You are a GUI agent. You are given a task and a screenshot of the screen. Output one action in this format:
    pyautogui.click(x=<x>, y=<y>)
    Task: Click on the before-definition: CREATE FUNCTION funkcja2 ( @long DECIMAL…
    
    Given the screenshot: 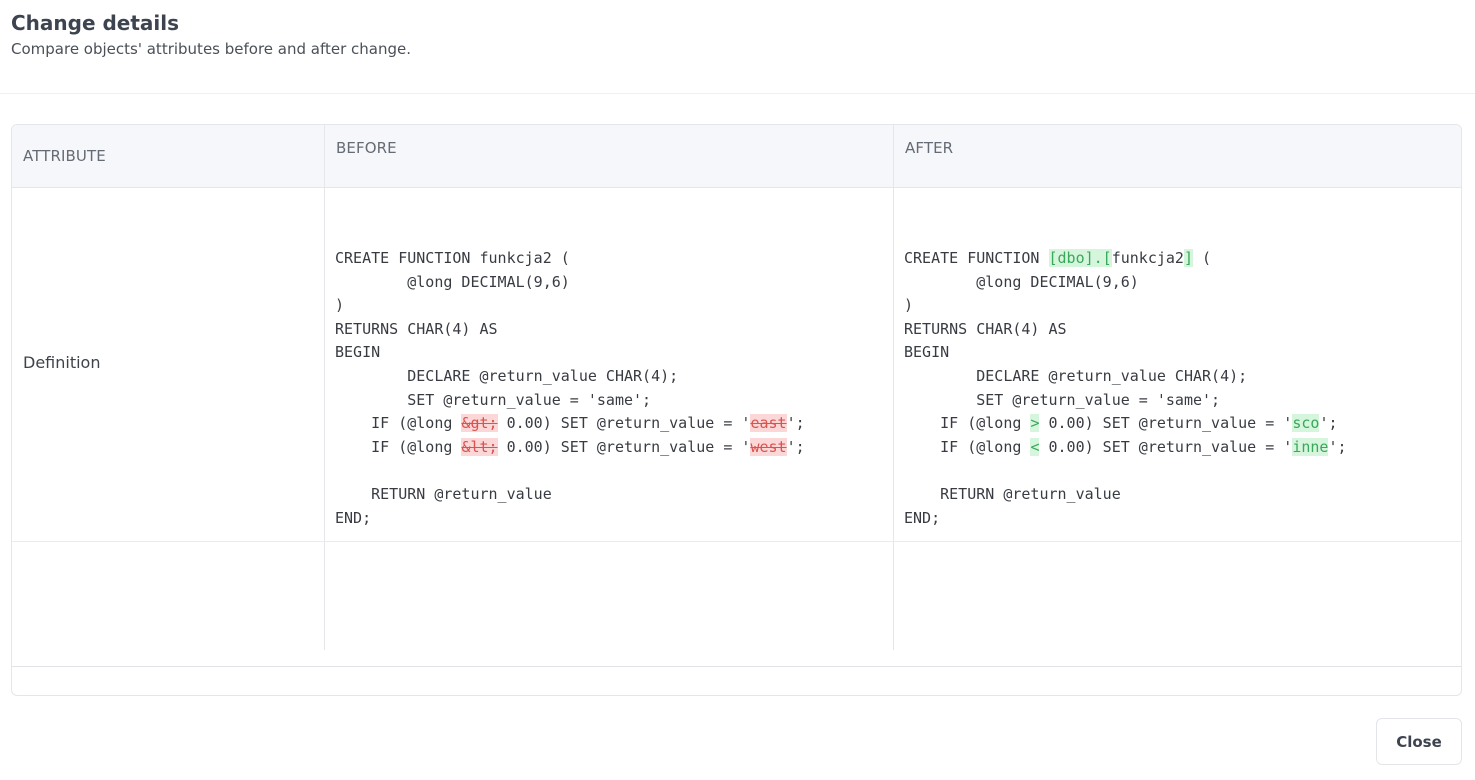 What is the action you would take?
    pyautogui.click(x=570, y=388)
    